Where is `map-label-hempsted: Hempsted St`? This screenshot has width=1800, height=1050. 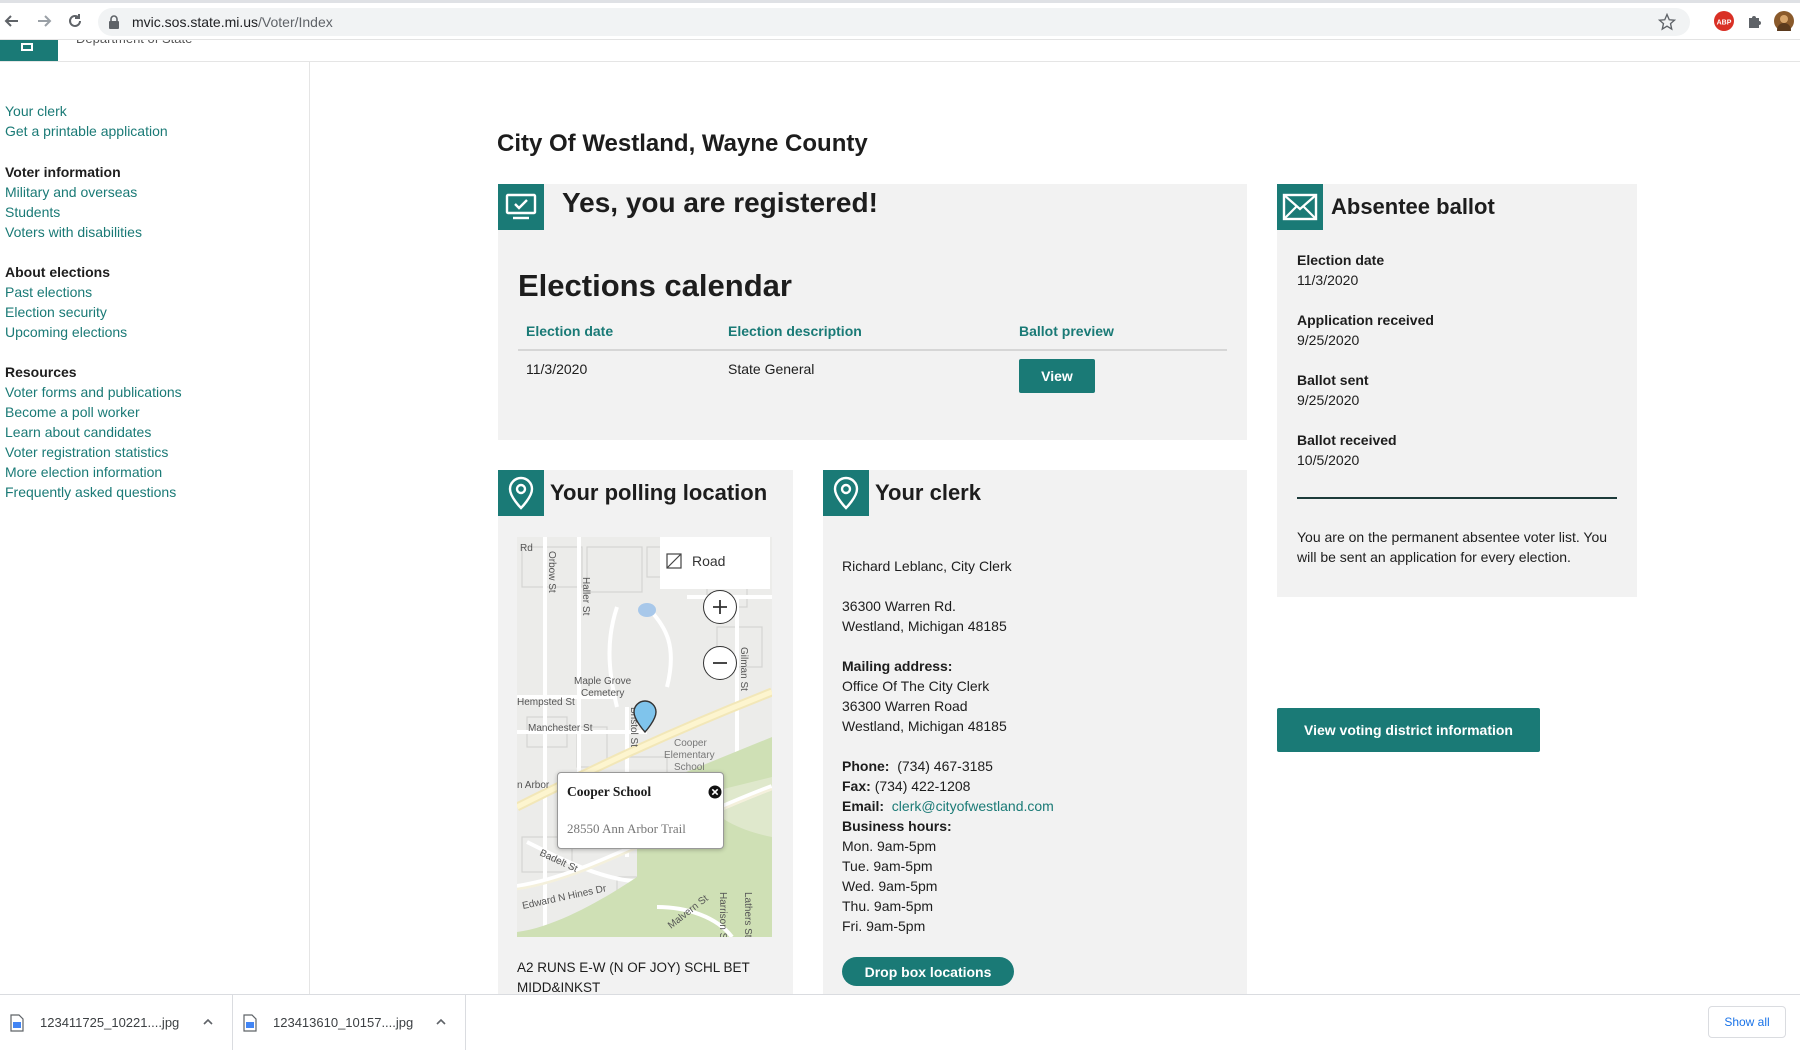 map-label-hempsted: Hempsted St is located at coordinates (546, 702).